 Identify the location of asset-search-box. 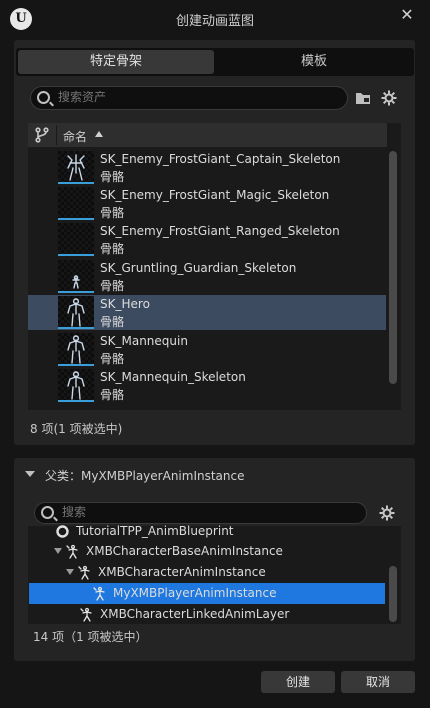
(189, 98).